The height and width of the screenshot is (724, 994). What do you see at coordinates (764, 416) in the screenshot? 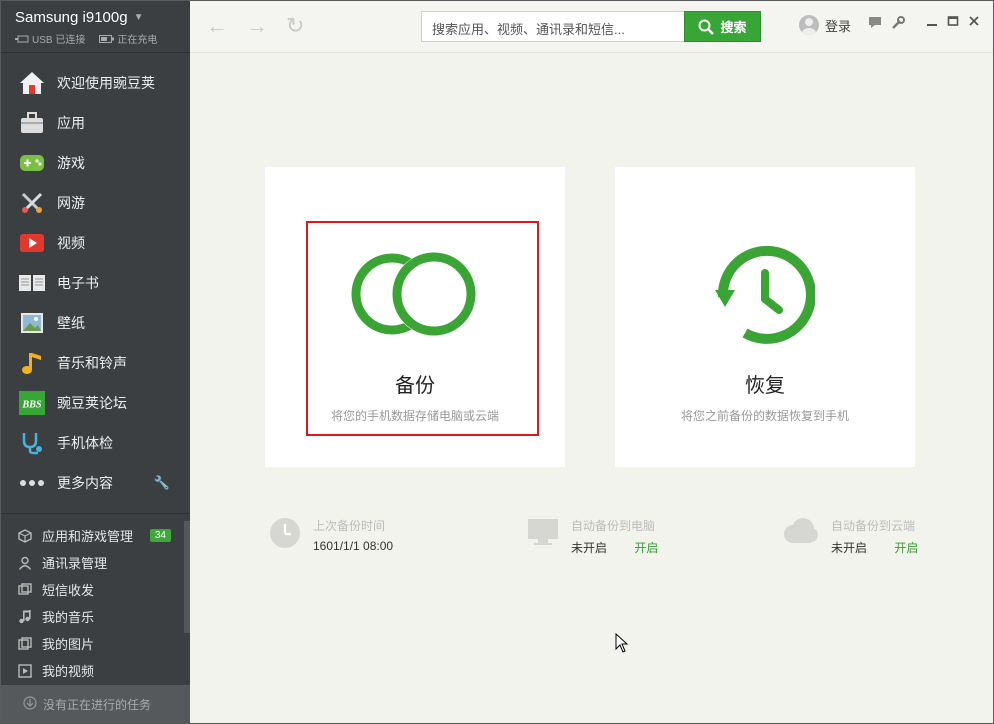
I see `restore-description: 将您之前备份的数据恢复到手机` at bounding box center [764, 416].